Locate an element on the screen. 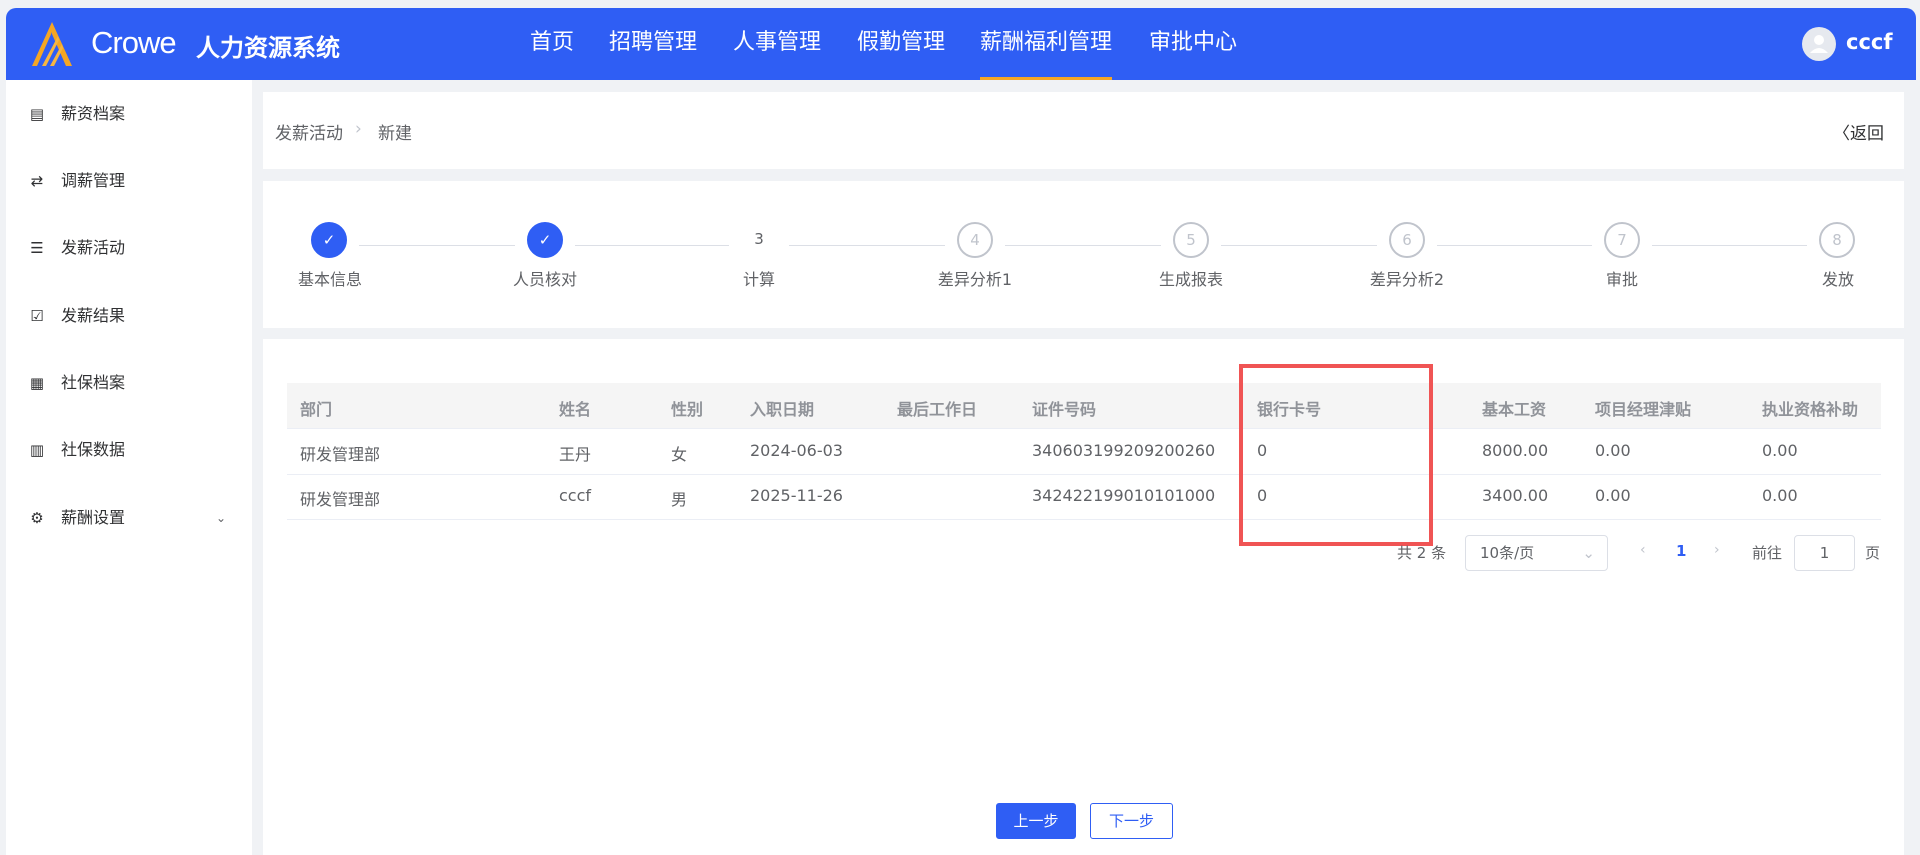  table-cell: 3400.00 is located at coordinates (1515, 495).